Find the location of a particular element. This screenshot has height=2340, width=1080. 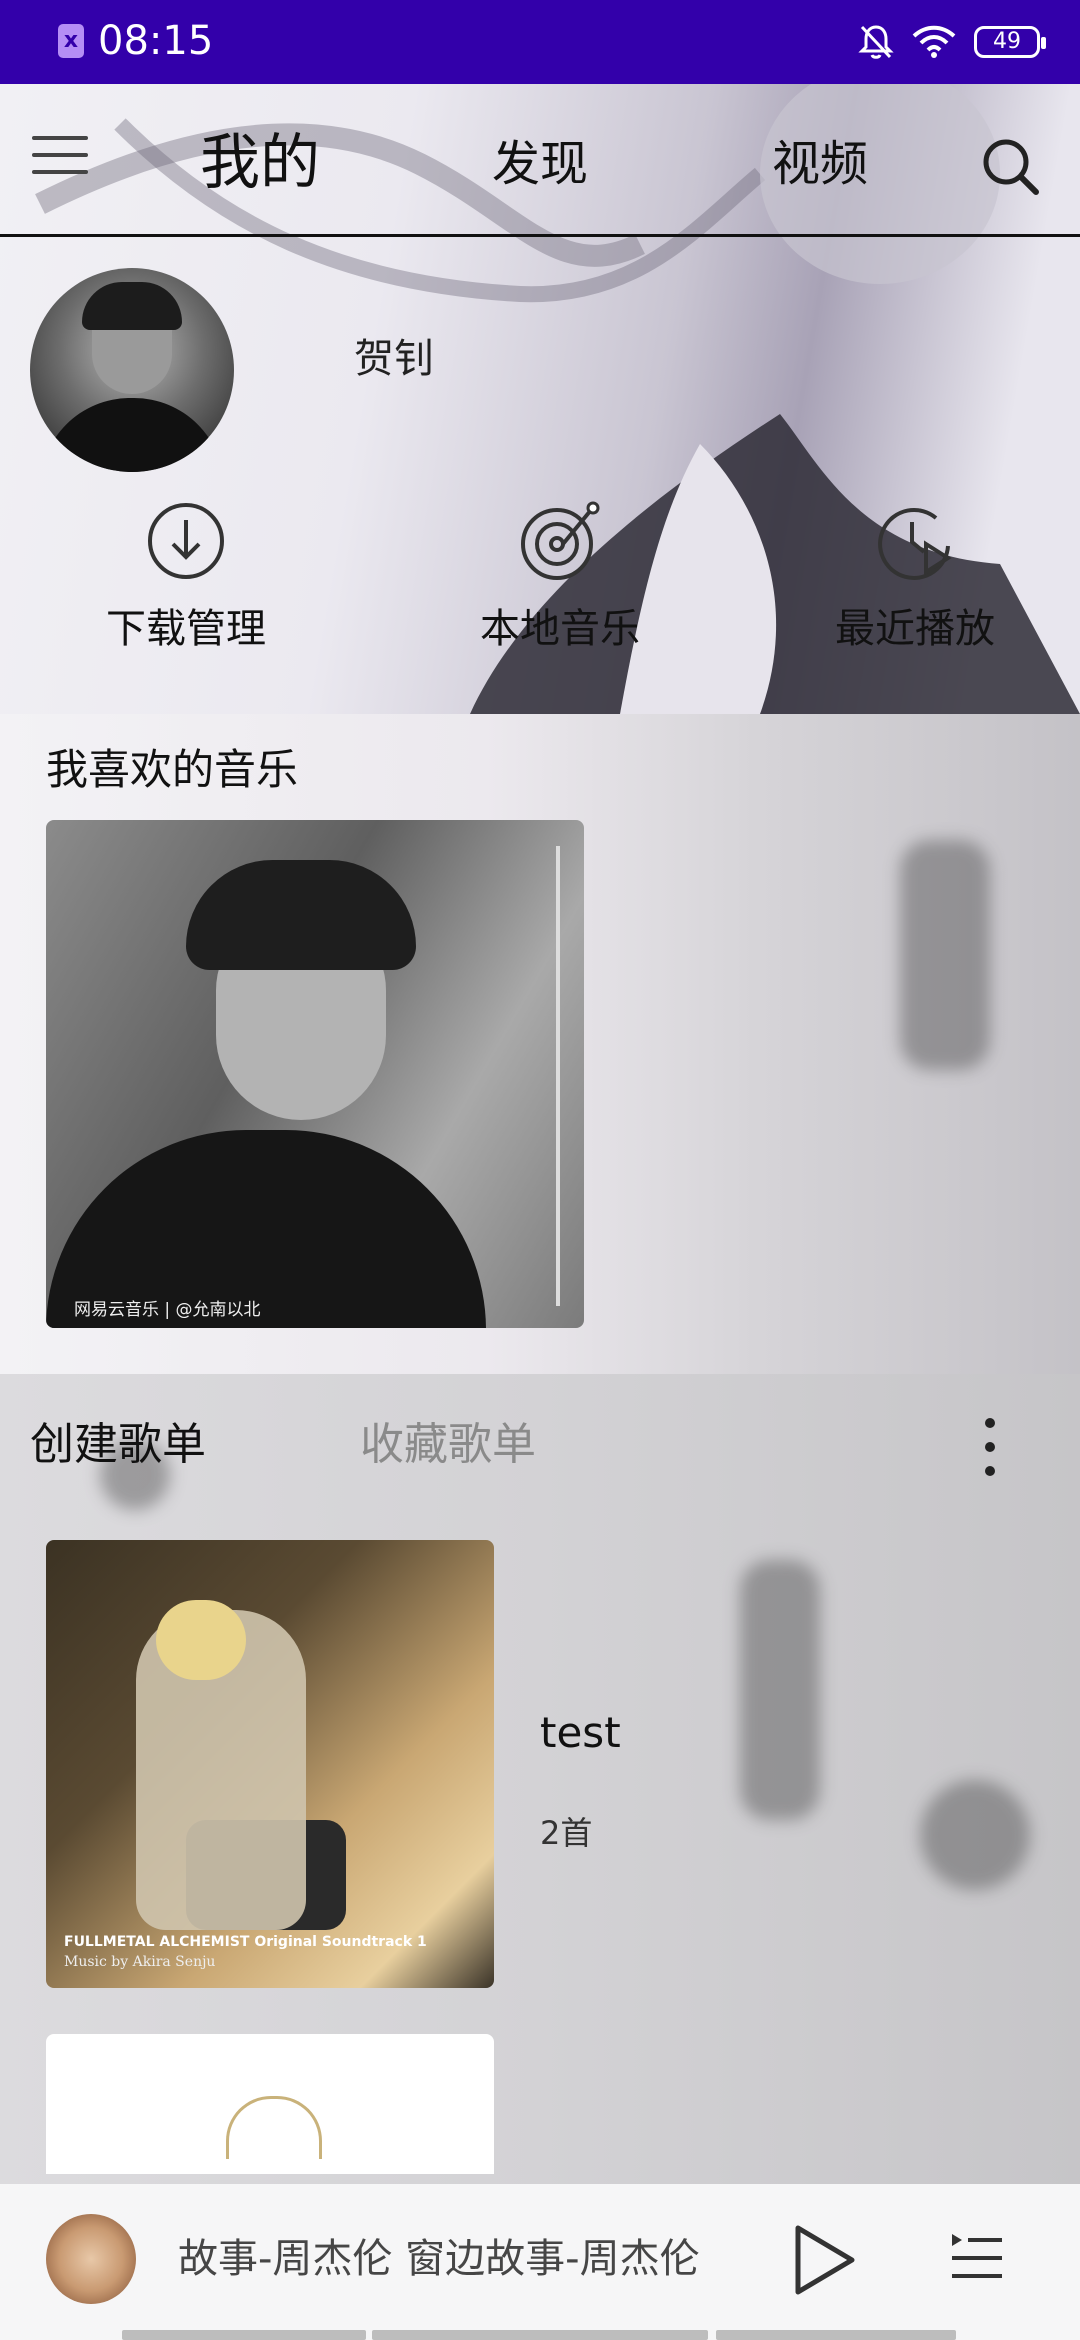

recent-play-label: 最近播放 is located at coordinates (915, 629).